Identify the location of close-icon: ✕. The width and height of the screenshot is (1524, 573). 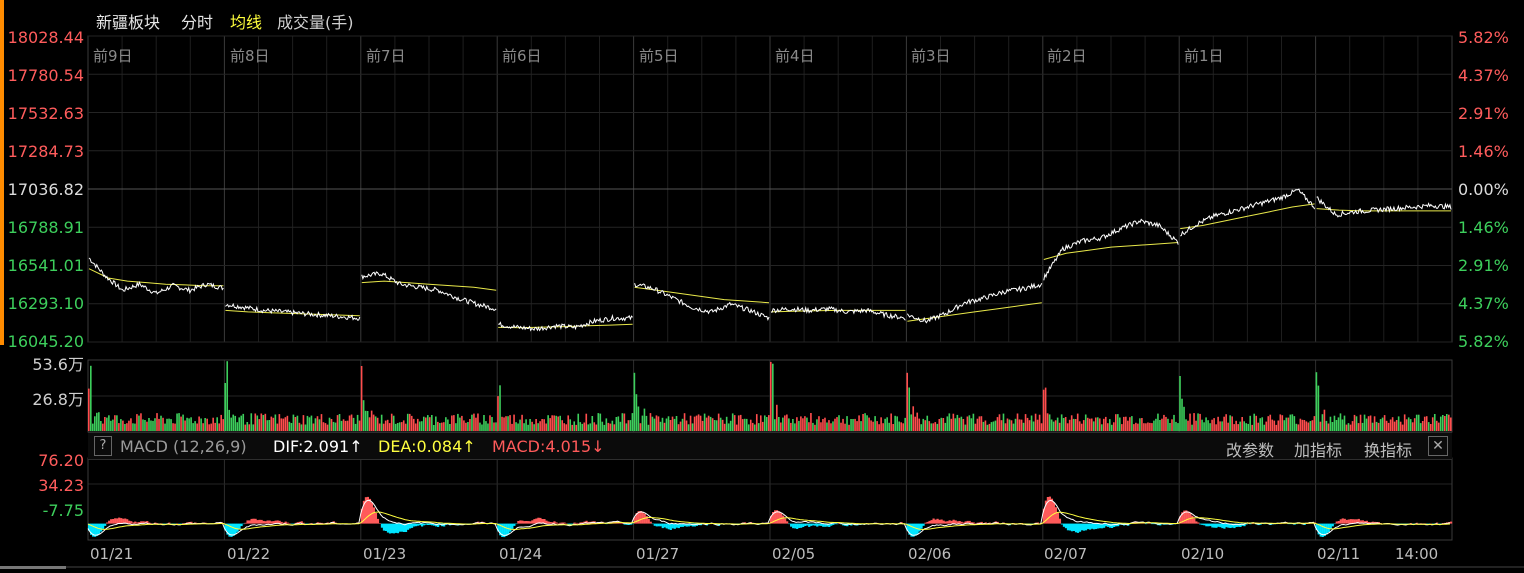
(1438, 446).